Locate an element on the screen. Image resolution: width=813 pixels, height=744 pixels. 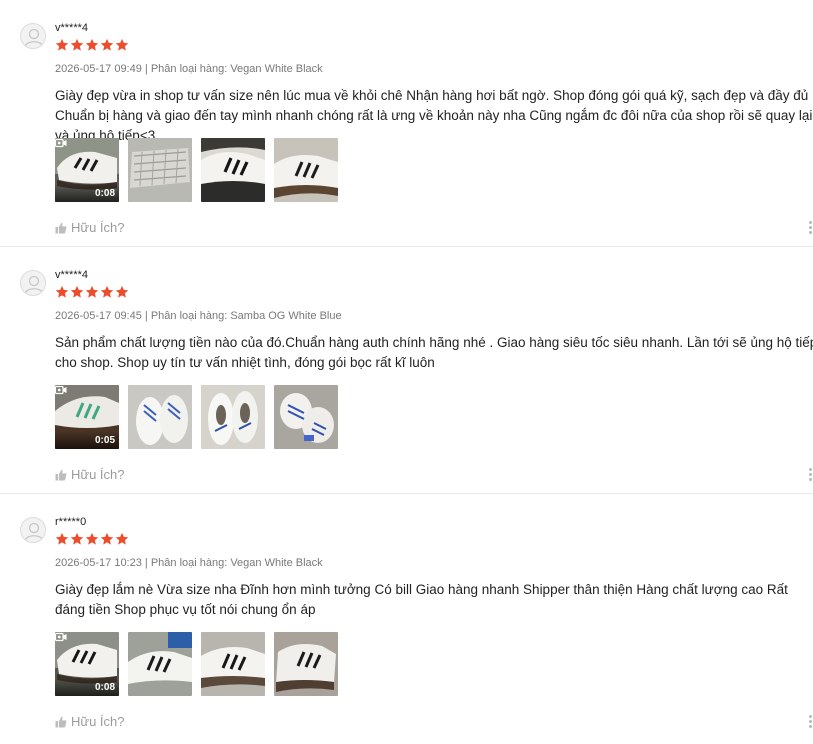
reviewer-username: r*****0 is located at coordinates (71, 522).